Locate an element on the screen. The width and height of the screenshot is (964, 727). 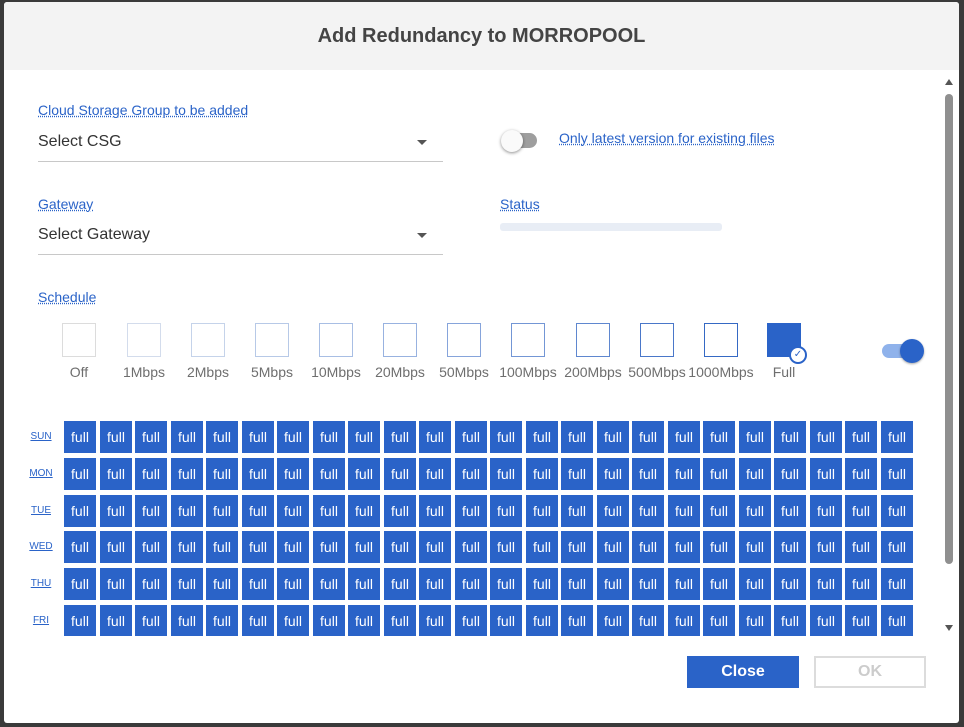
speed-option-full: ✓ Full is located at coordinates (784, 353).